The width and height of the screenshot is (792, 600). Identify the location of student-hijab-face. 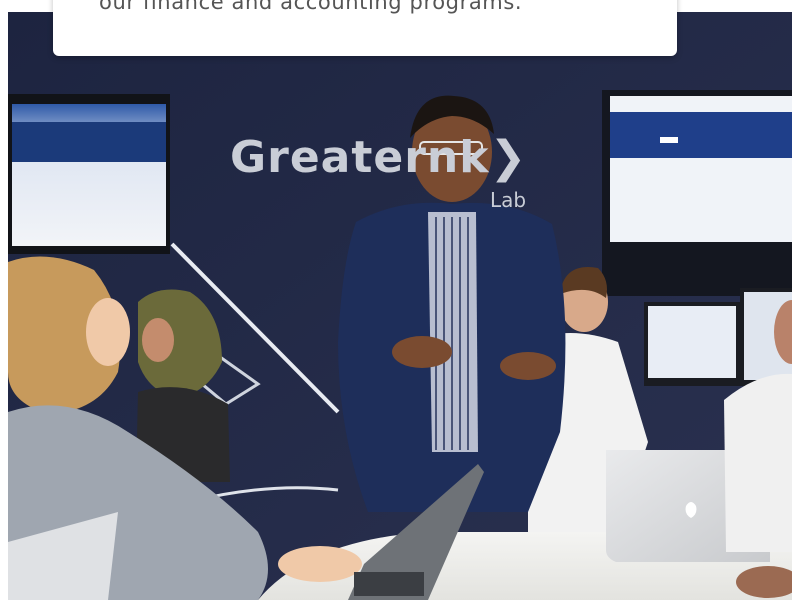
(158, 340).